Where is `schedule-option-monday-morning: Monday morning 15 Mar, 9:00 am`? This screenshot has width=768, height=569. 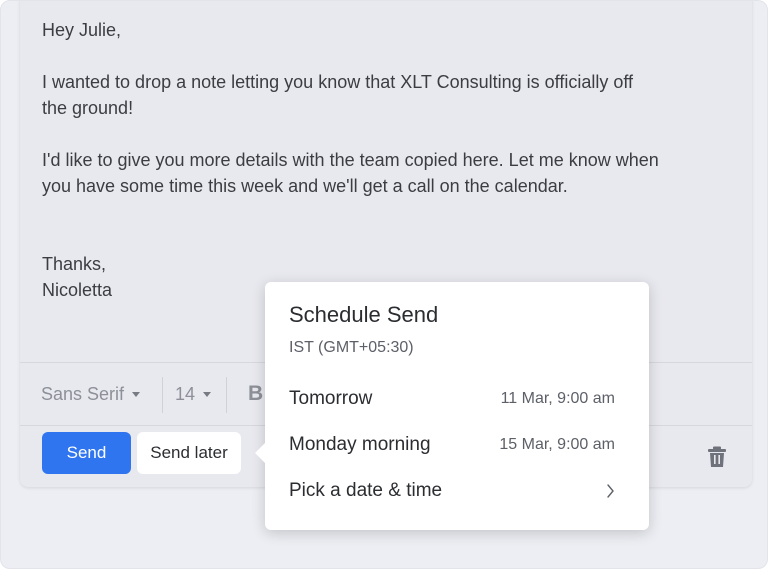
schedule-option-monday-morning: Monday morning 15 Mar, 9:00 am is located at coordinates (452, 445).